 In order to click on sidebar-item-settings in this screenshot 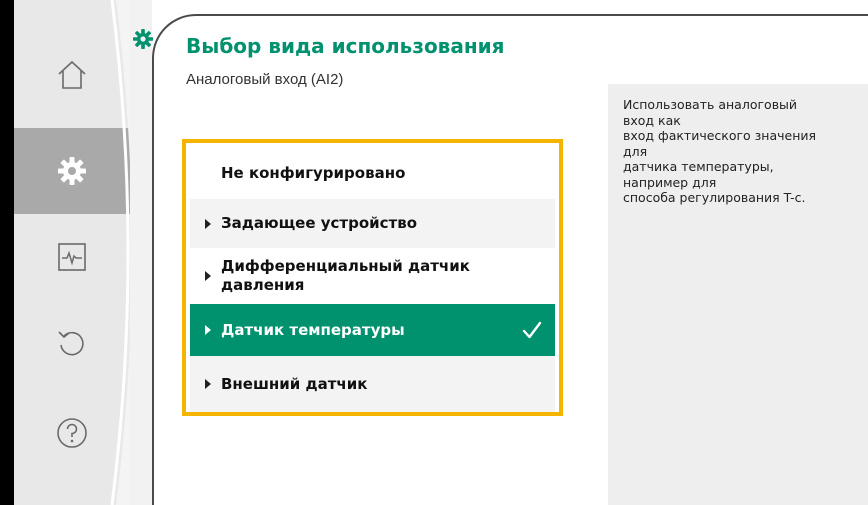, I will do `click(72, 171)`.